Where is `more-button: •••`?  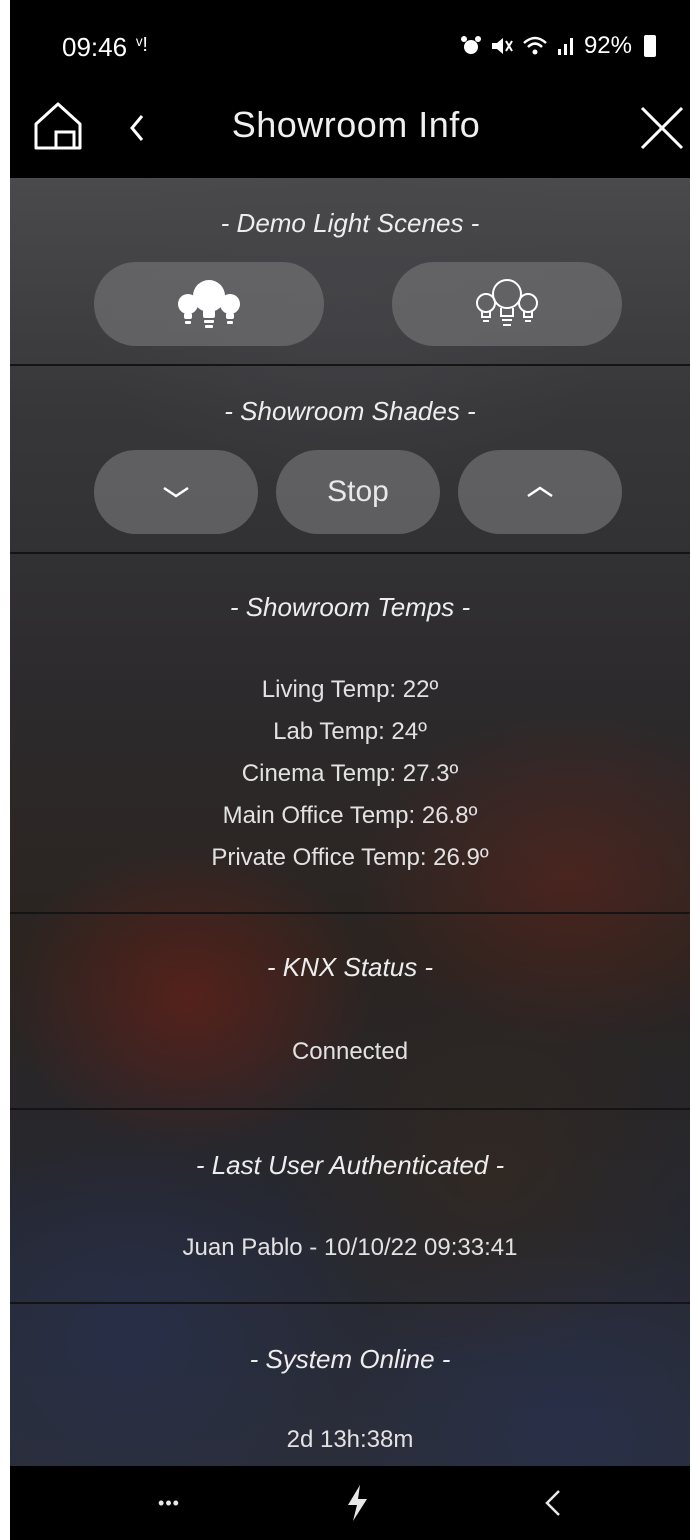 more-button: ••• is located at coordinates (169, 1503).